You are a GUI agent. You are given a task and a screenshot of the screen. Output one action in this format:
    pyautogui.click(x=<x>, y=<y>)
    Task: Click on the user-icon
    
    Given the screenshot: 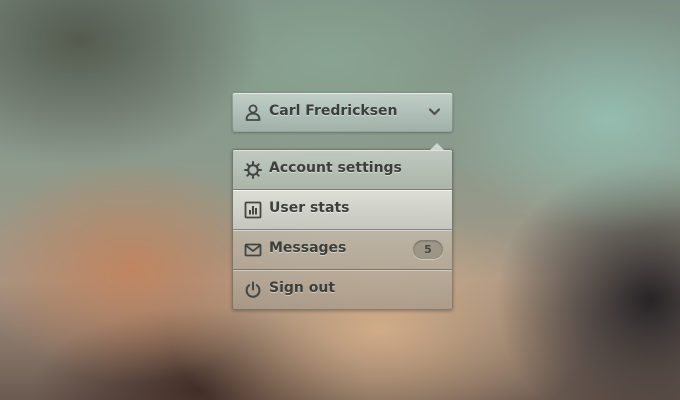 What is the action you would take?
    pyautogui.click(x=253, y=112)
    